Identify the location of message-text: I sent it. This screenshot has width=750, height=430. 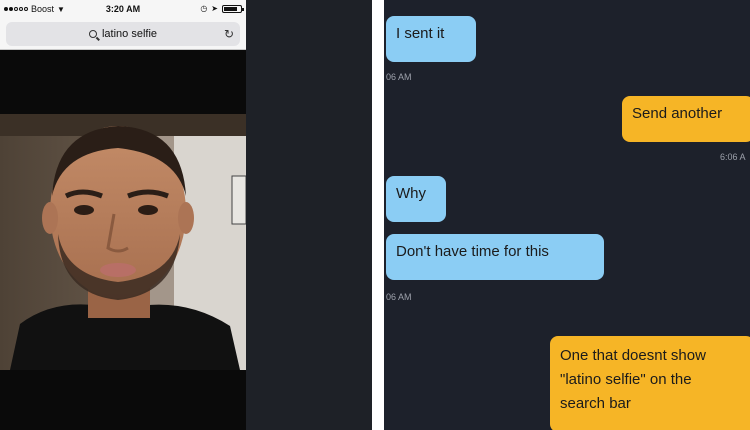
(420, 33).